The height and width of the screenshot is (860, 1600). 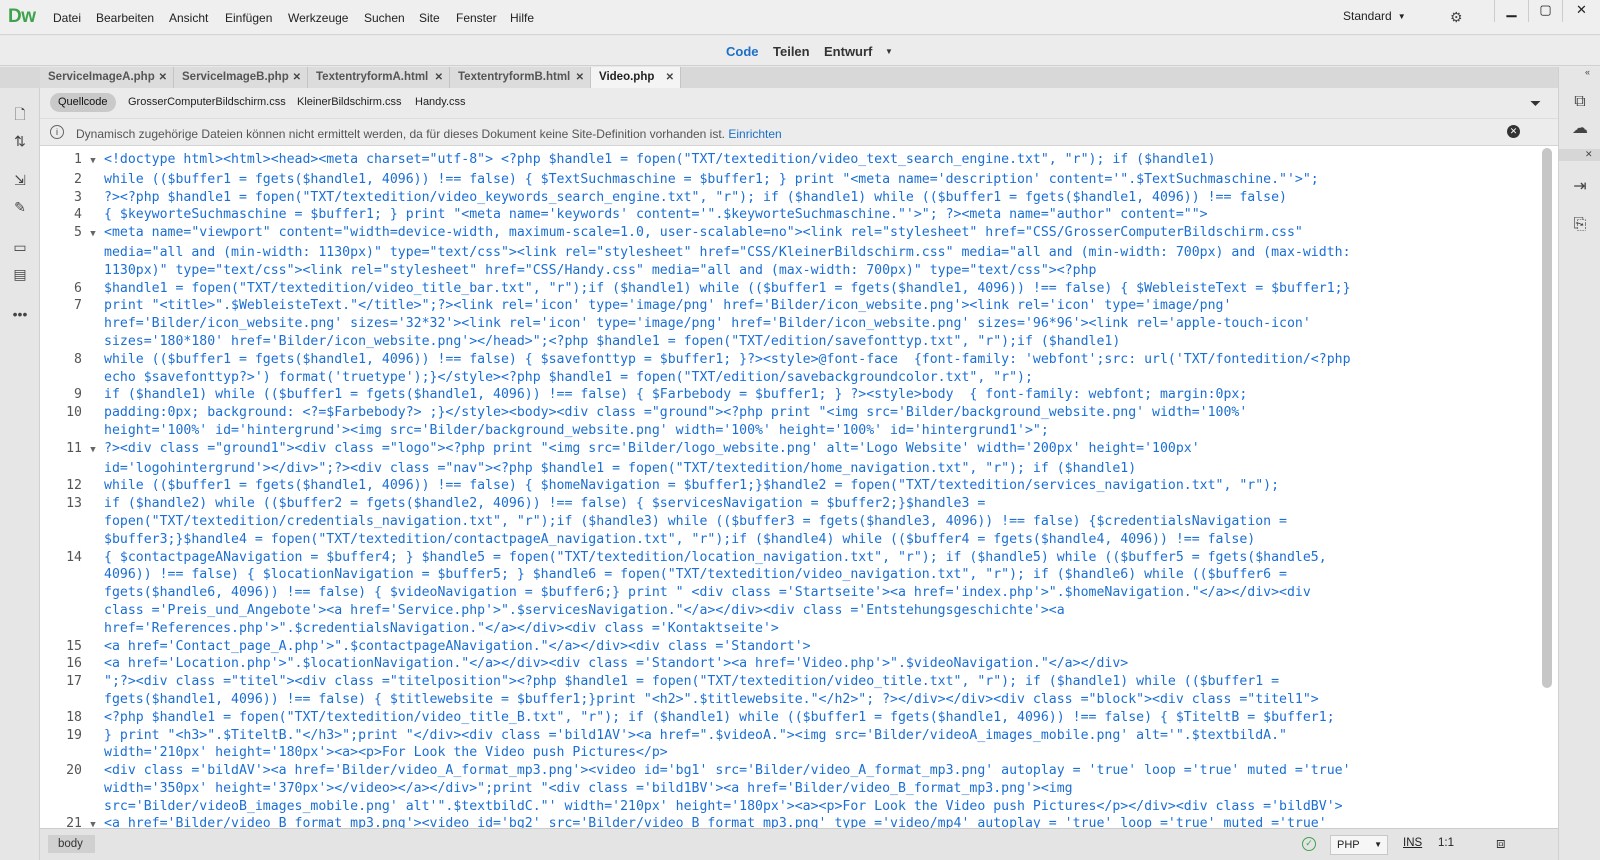 What do you see at coordinates (107, 77) in the screenshot?
I see `tab-serviceimagea: ServiceImageA.php ✕` at bounding box center [107, 77].